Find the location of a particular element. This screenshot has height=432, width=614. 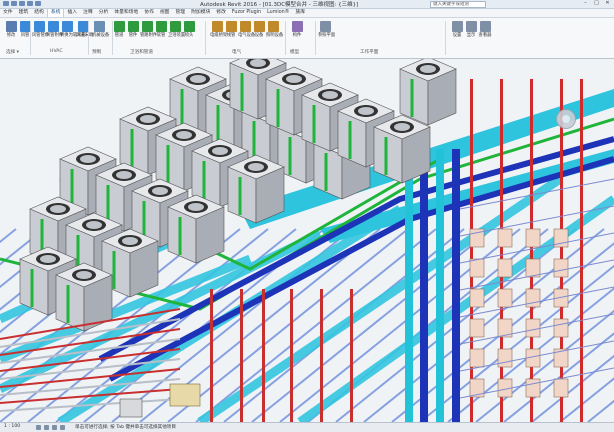

ribbon-button-8: 管件 is located at coordinates (133, 32).